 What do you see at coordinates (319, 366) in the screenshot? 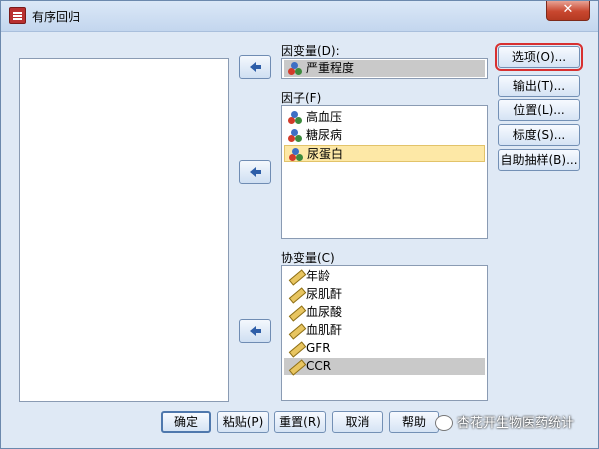
I see `list-item-label: CCR` at bounding box center [319, 366].